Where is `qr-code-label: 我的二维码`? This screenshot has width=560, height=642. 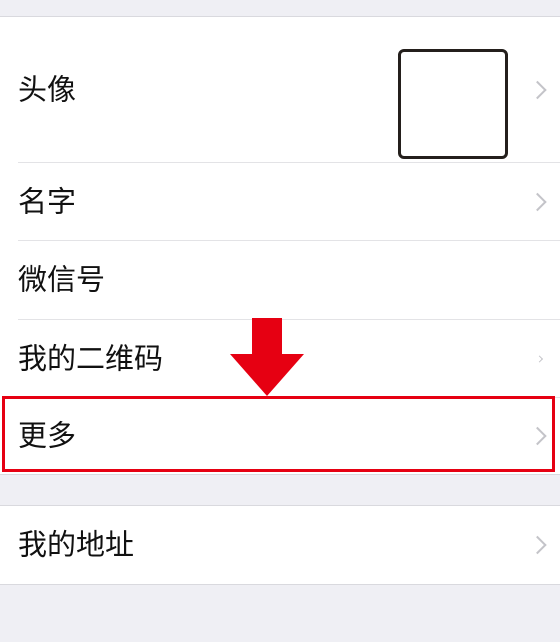
qr-code-label: 我的二维码 is located at coordinates (91, 358).